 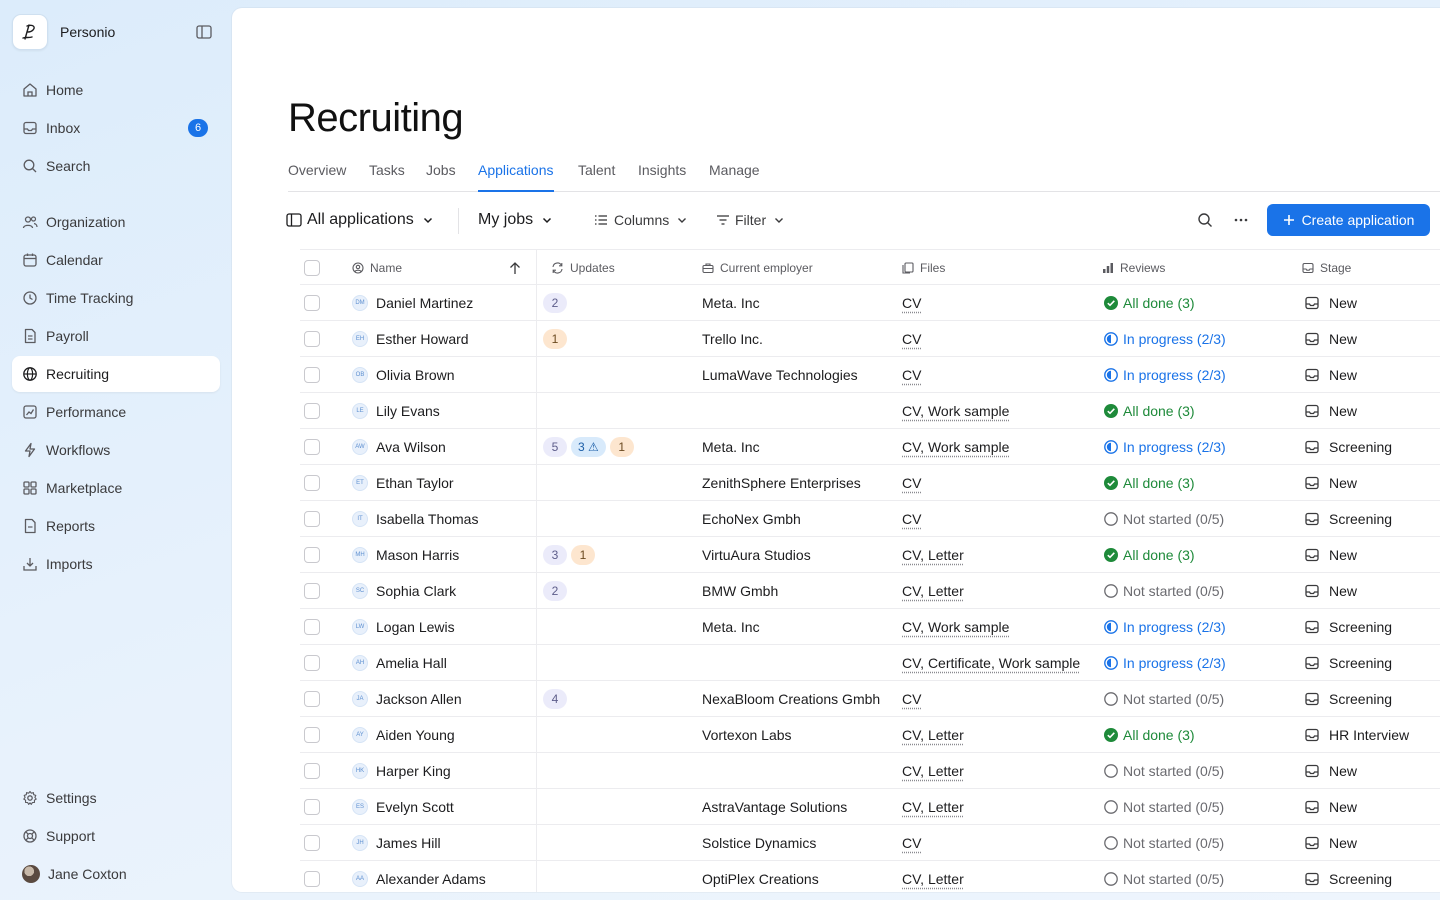 I want to click on tab-manage: Manage, so click(x=734, y=177).